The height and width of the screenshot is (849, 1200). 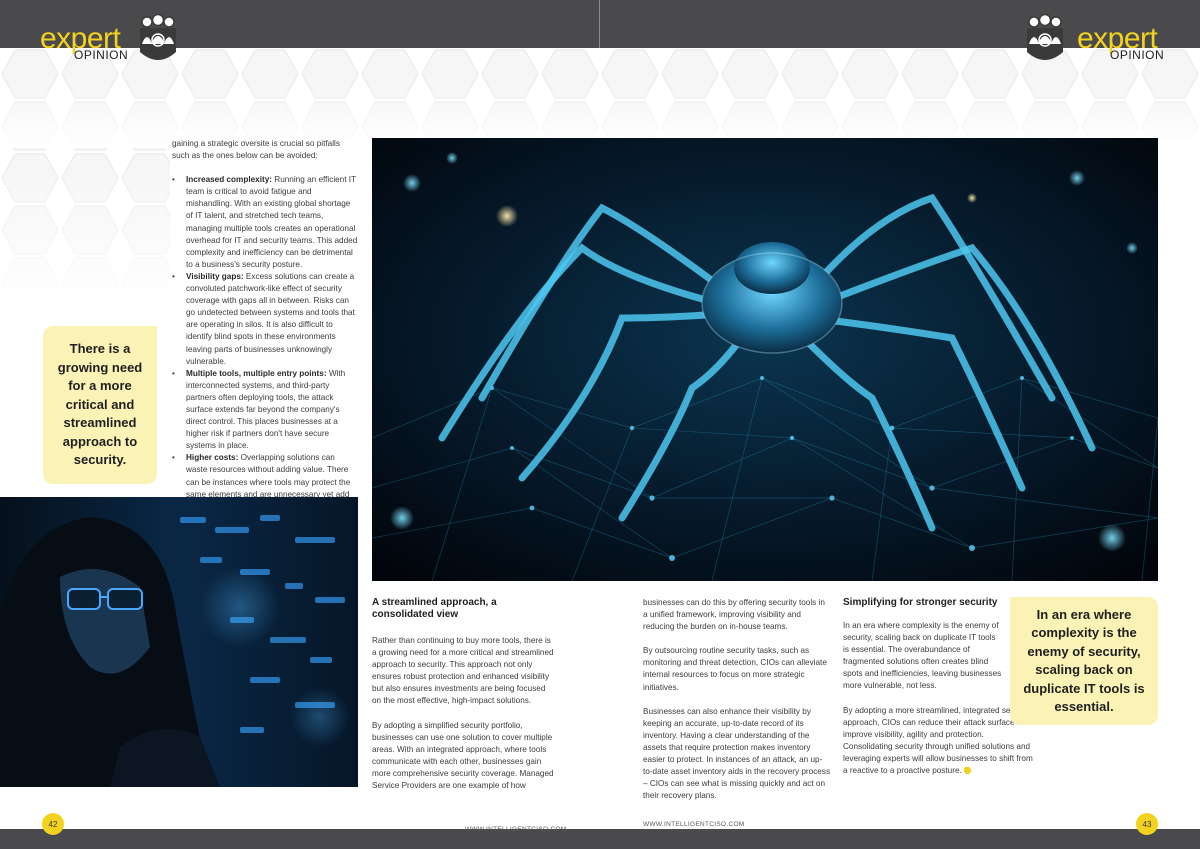 I want to click on page-number-right: 43, so click(x=1147, y=824).